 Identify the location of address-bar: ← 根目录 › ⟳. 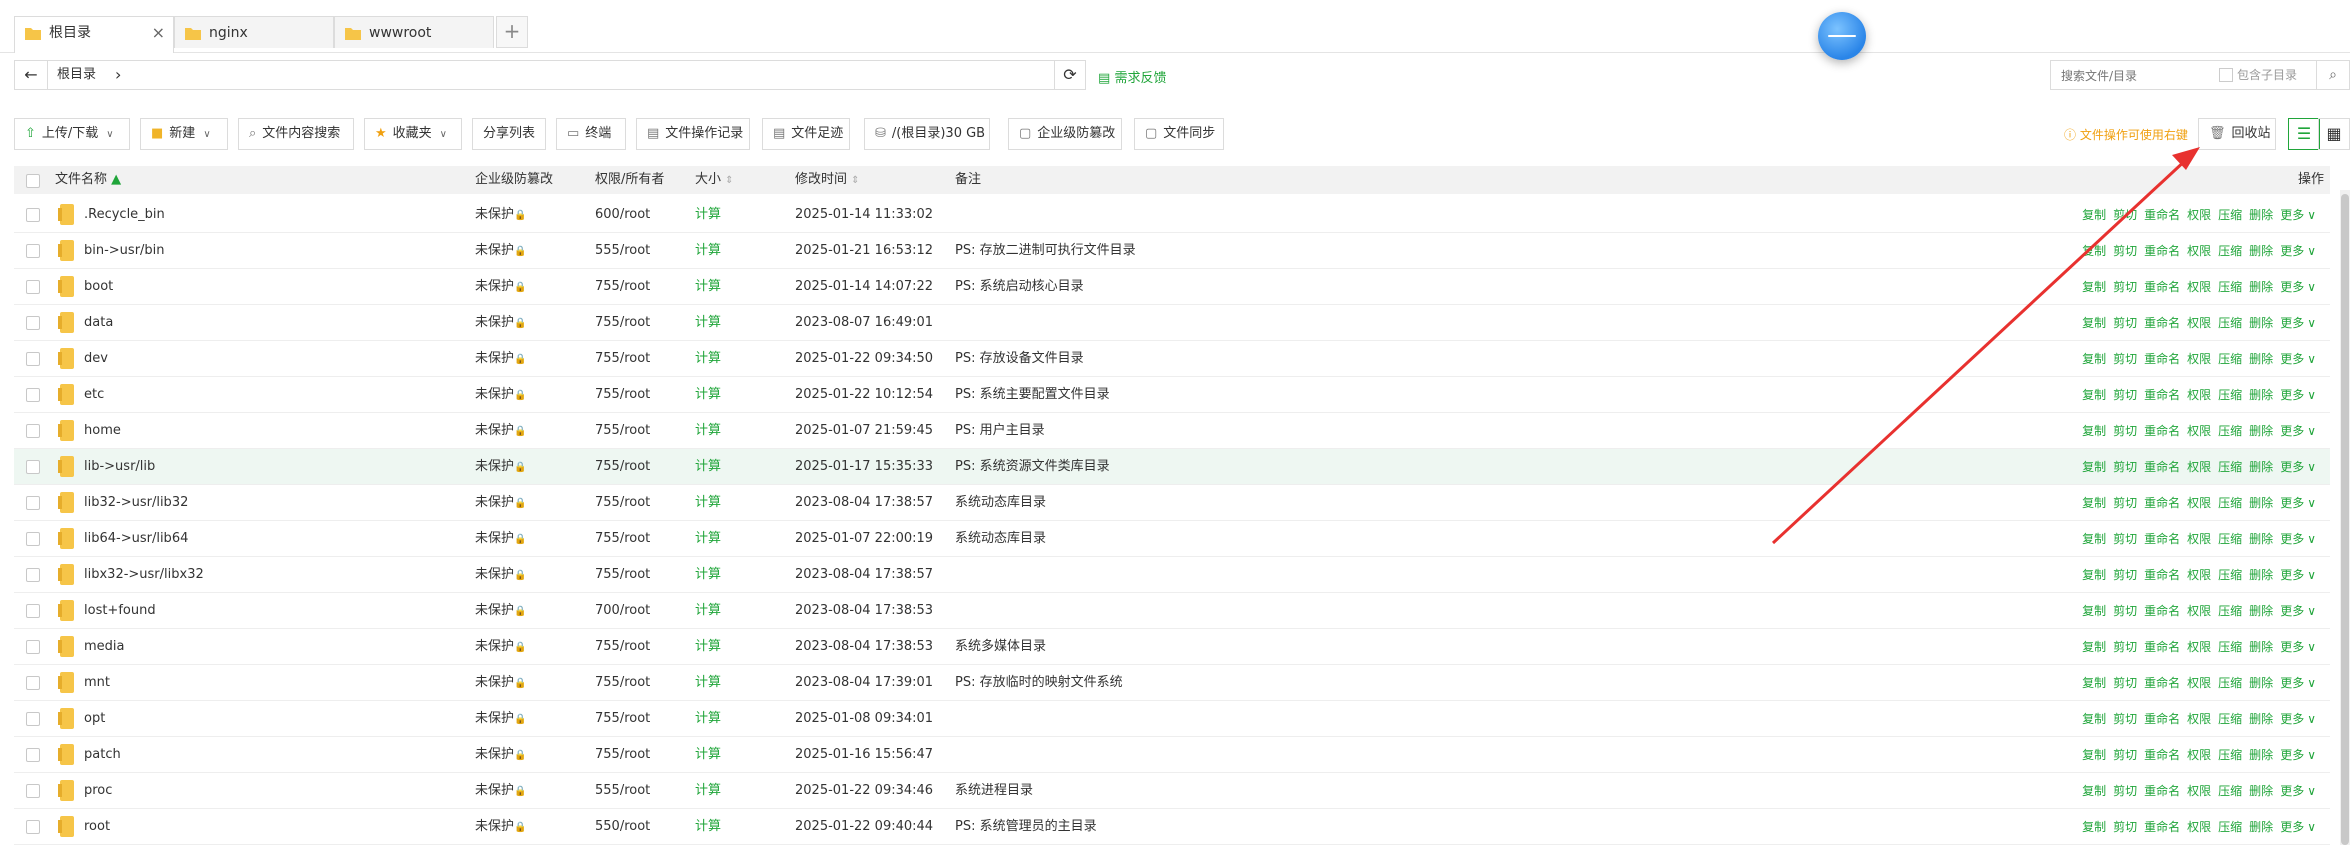
(550, 75).